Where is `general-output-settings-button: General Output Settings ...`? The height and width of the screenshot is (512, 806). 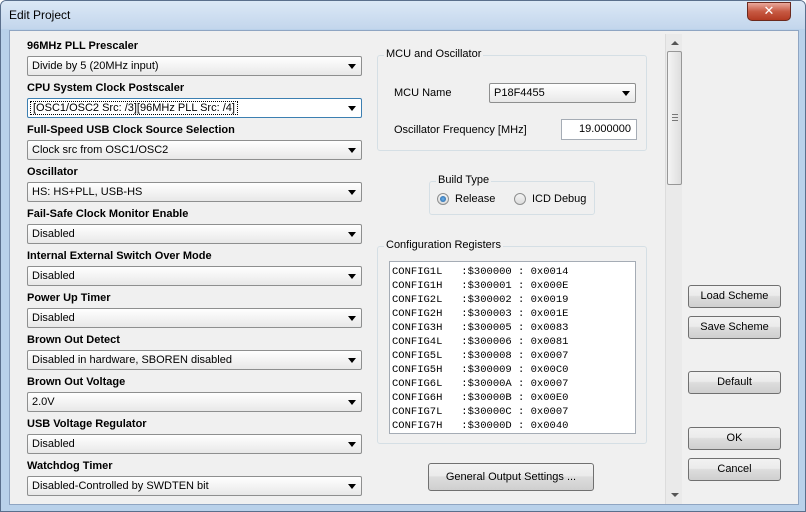
general-output-settings-button: General Output Settings ... is located at coordinates (511, 477).